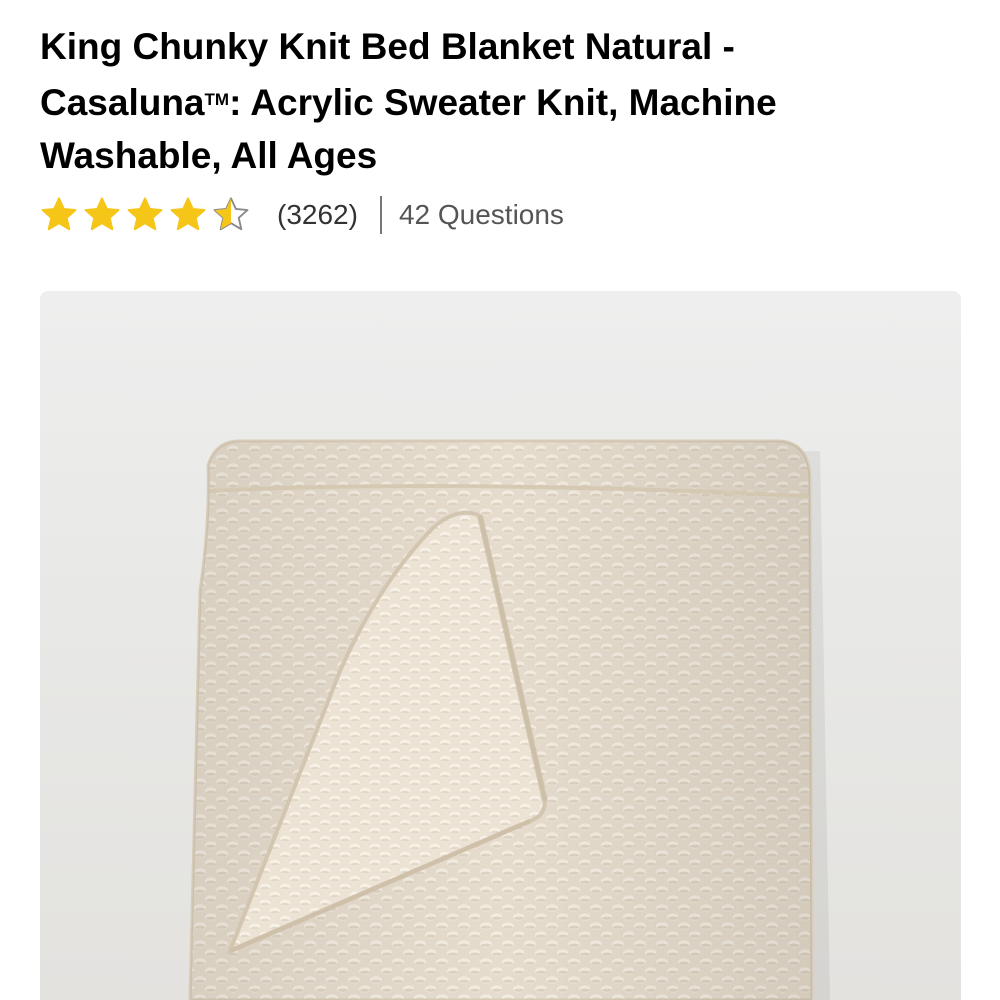  I want to click on rating-count-link: (3262), so click(317, 215).